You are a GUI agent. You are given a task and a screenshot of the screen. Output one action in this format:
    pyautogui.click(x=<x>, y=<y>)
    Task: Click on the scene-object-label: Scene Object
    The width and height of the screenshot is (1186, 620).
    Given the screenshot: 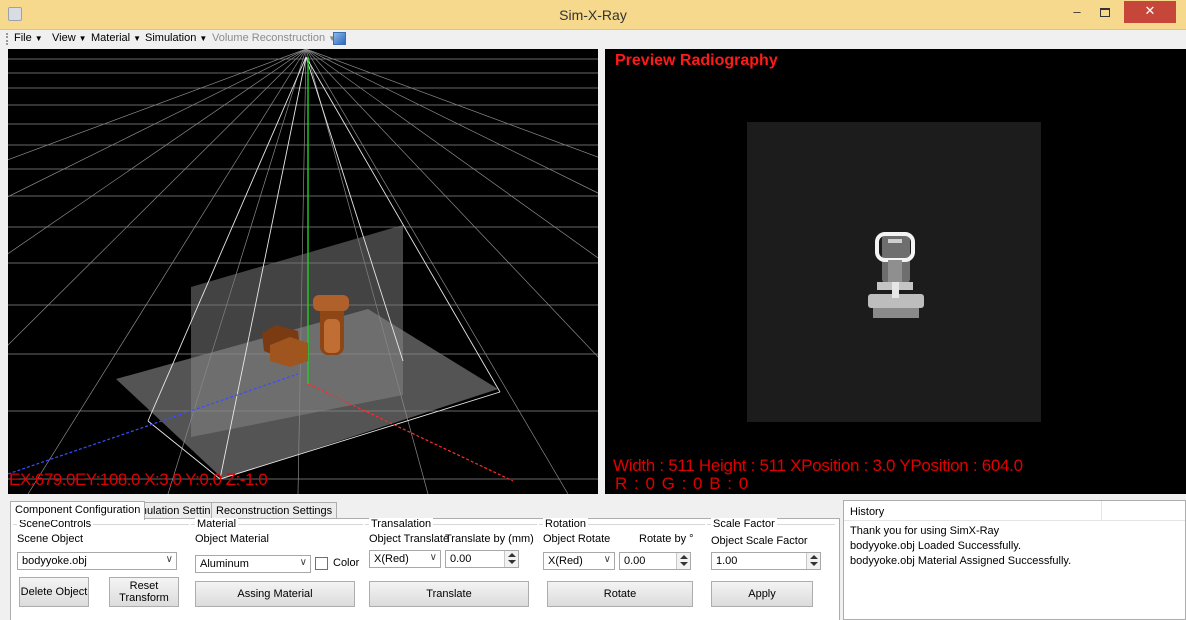 What is the action you would take?
    pyautogui.click(x=50, y=539)
    